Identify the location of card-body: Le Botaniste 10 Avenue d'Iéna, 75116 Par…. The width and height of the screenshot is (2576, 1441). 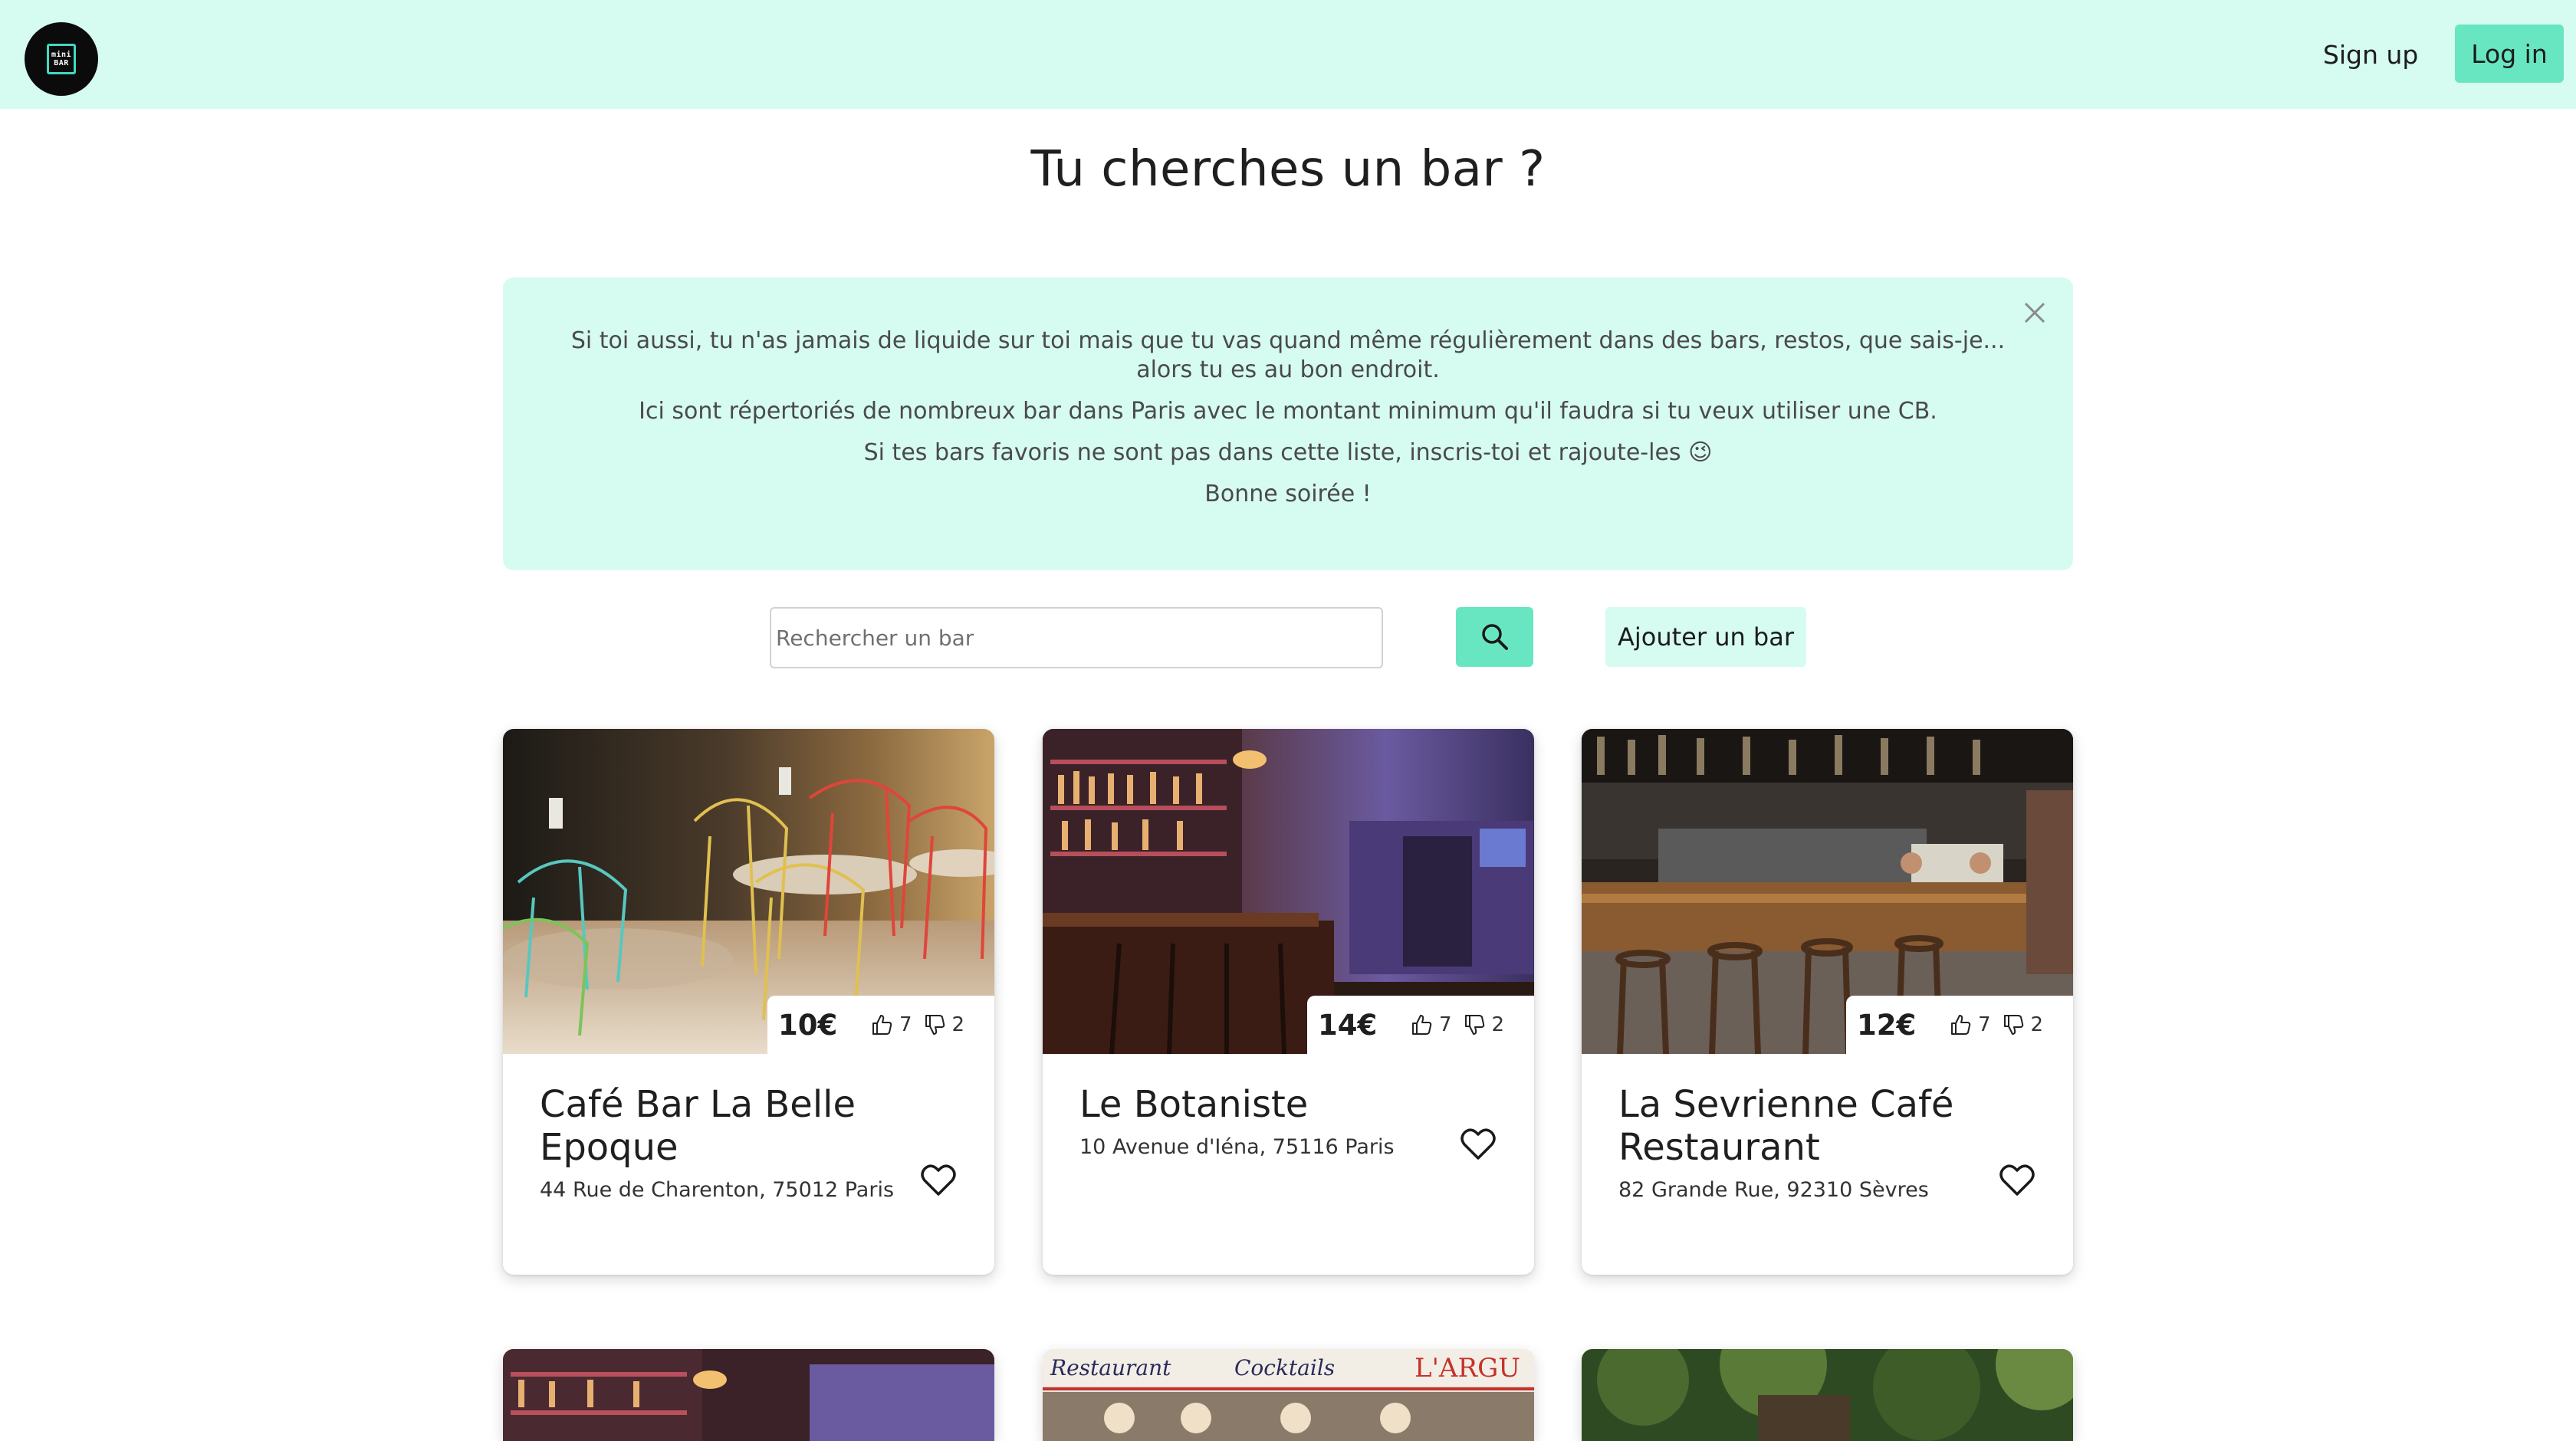
(1259, 1121).